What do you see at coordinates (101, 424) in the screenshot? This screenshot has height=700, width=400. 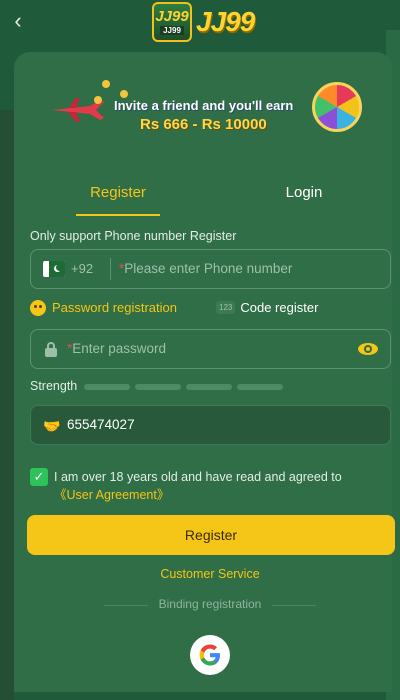 I see `referral-code-value: 655474027` at bounding box center [101, 424].